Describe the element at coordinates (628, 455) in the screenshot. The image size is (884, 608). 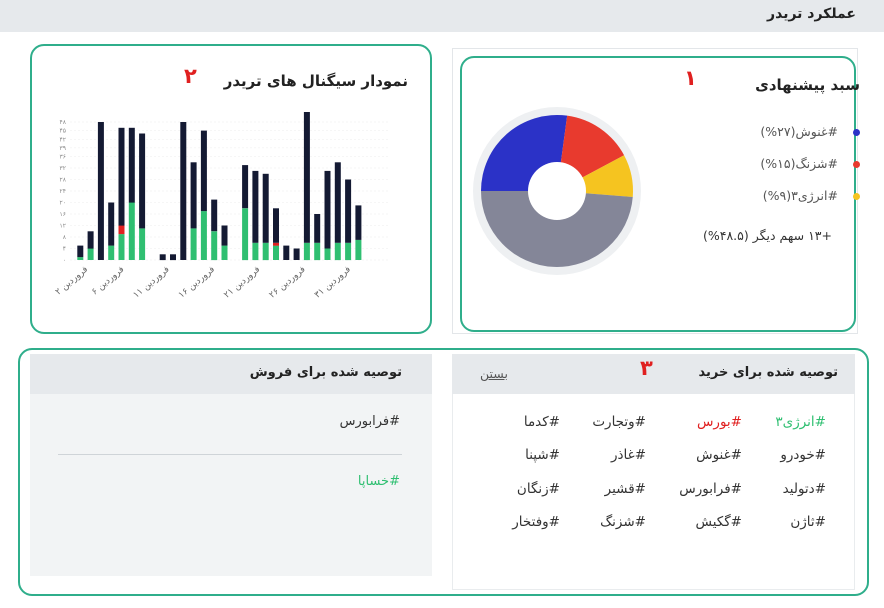
I see `buy-tag: #غاذر` at that location.